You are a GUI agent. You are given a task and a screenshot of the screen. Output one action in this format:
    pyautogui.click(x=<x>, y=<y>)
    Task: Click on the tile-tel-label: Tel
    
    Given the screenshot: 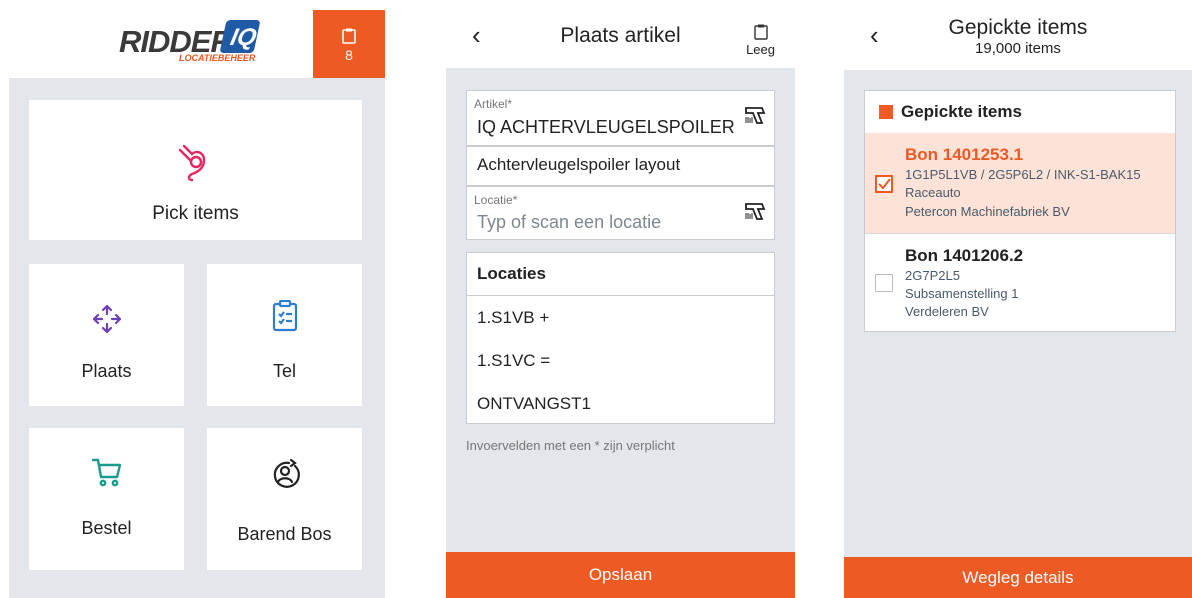 What is the action you would take?
    pyautogui.click(x=284, y=371)
    